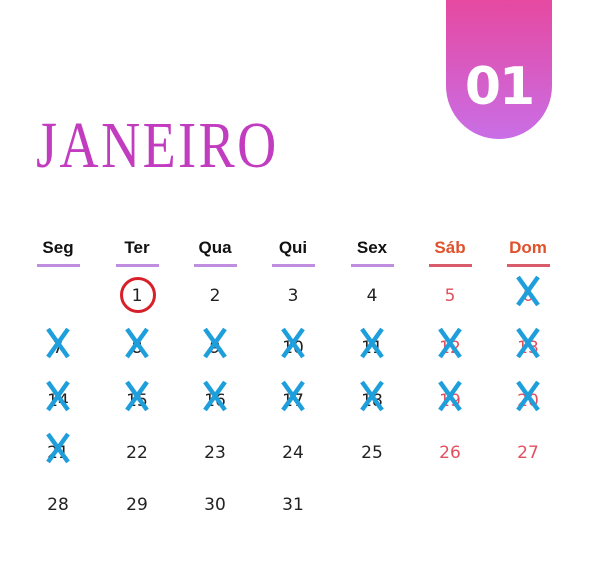 This screenshot has width=600, height=581. What do you see at coordinates (528, 348) in the screenshot?
I see `day-number: 13` at bounding box center [528, 348].